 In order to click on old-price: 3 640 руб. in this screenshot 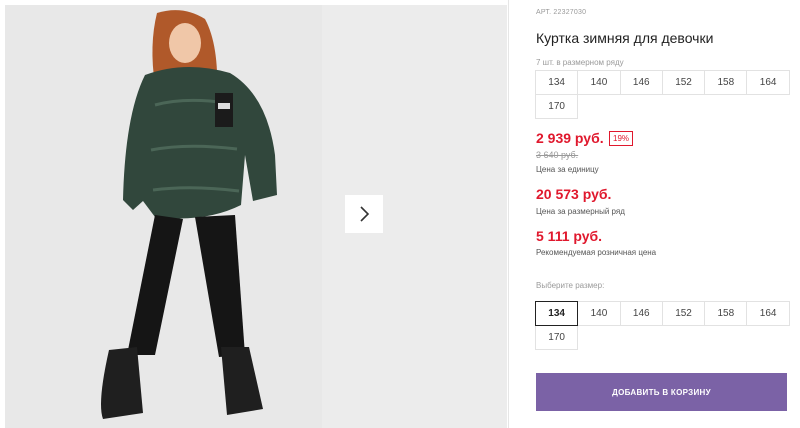, I will do `click(557, 155)`.